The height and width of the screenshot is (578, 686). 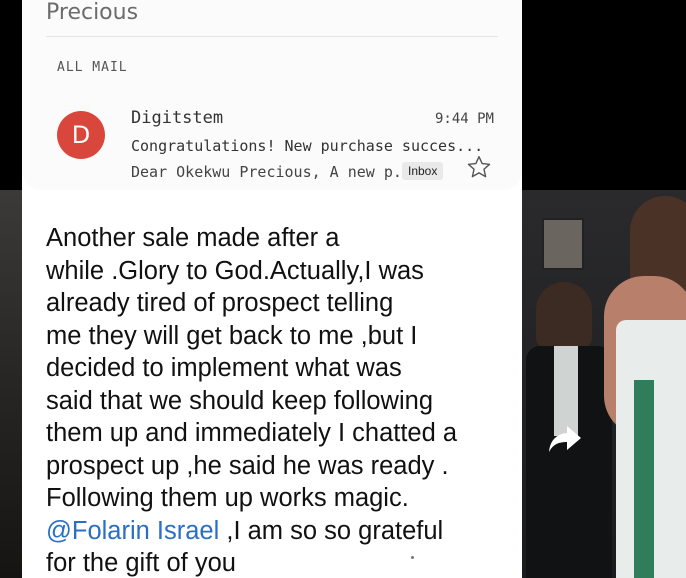 I want to click on caption-line: Another sale made after a, so click(x=193, y=238).